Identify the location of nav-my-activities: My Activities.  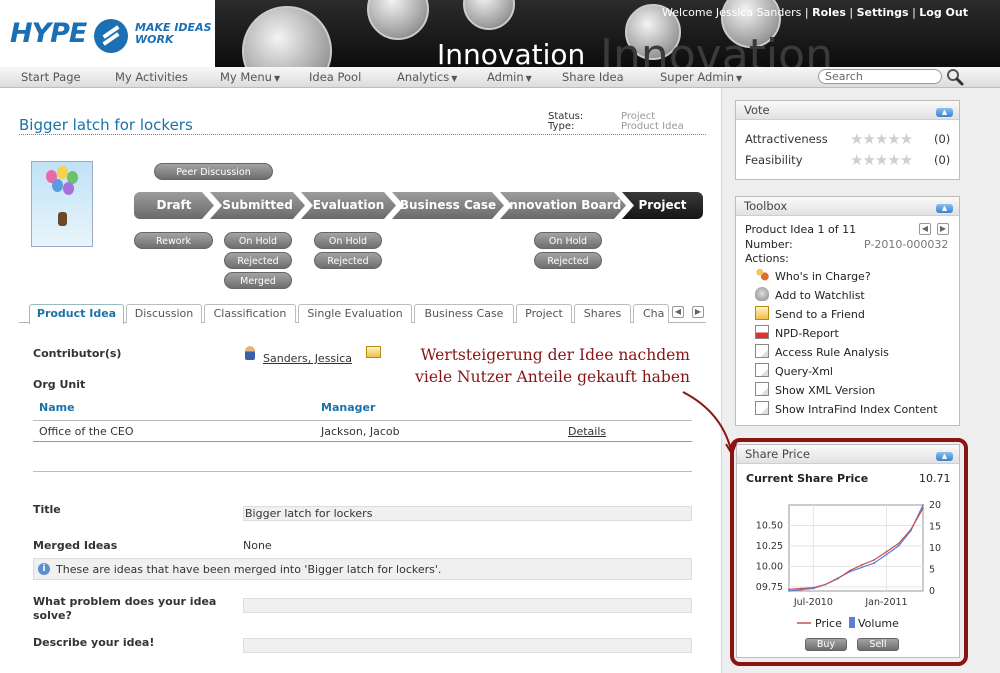
(151, 77).